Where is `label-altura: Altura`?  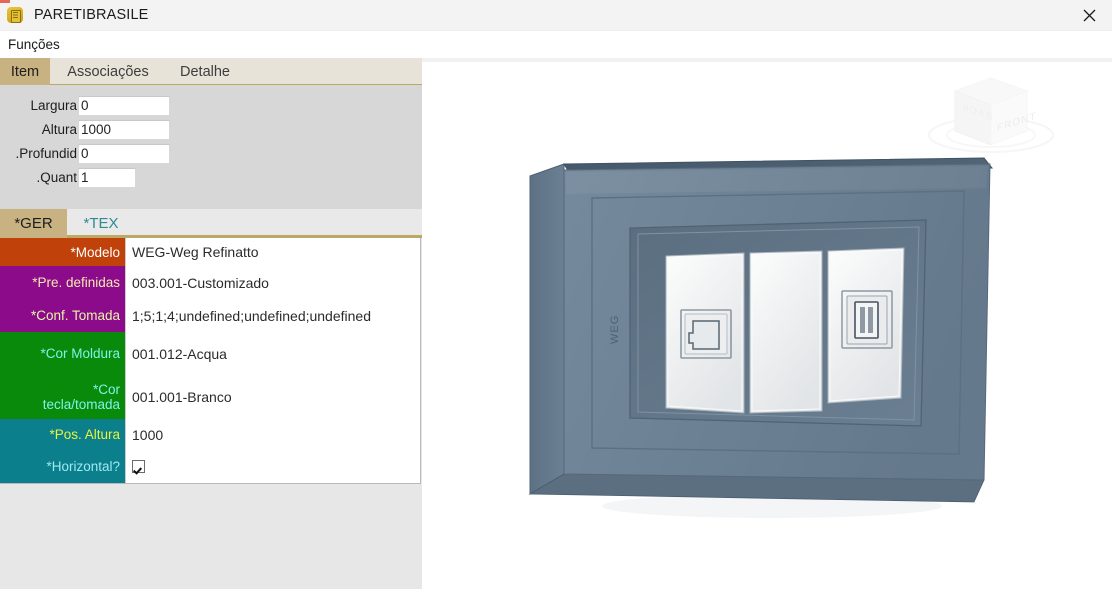 label-altura: Altura is located at coordinates (59, 129).